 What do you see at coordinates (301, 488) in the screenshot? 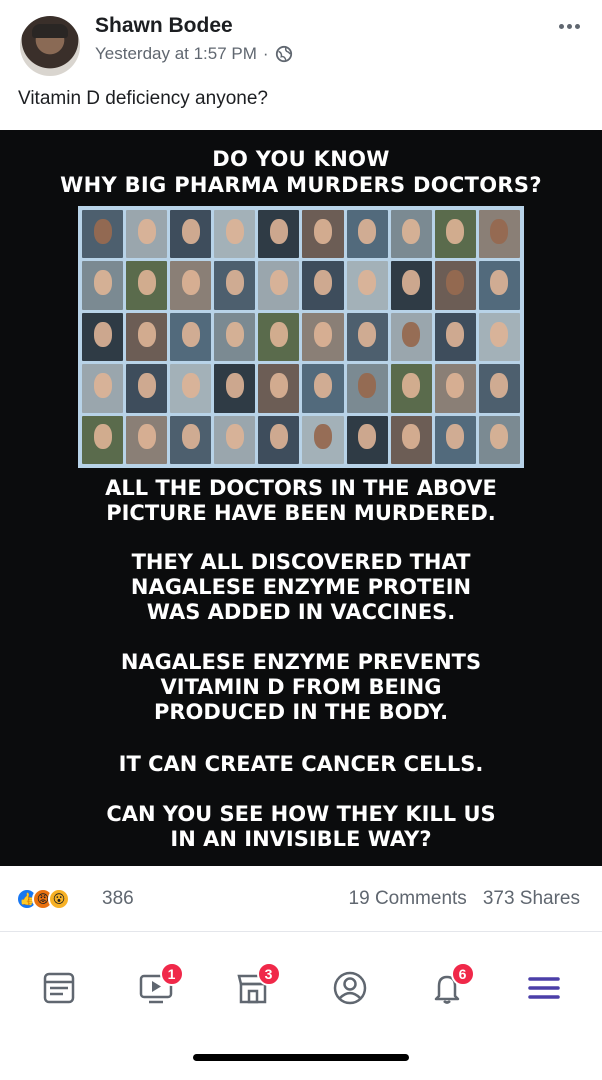
I see `meme-text-line: ALL THE DOCTORS IN THE ABOVE` at bounding box center [301, 488].